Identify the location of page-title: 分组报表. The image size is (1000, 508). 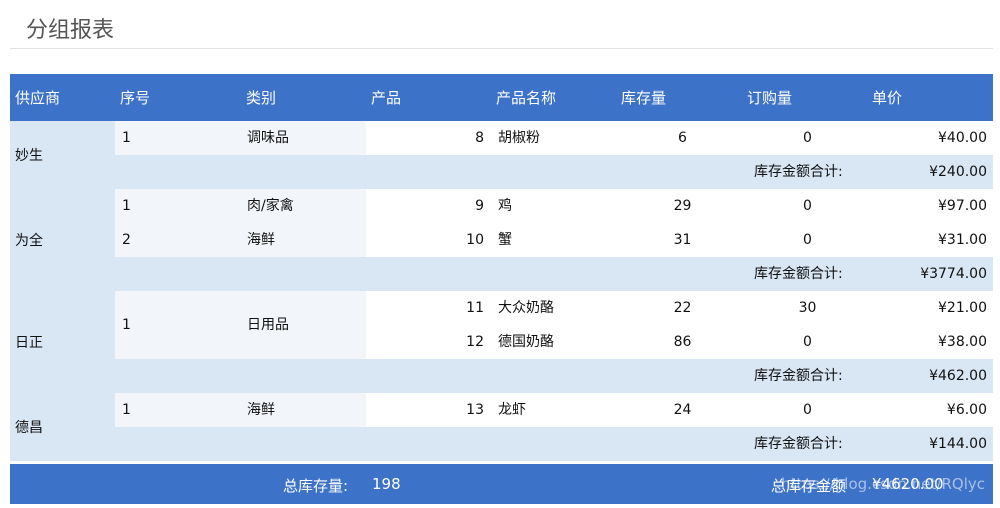
(70, 30).